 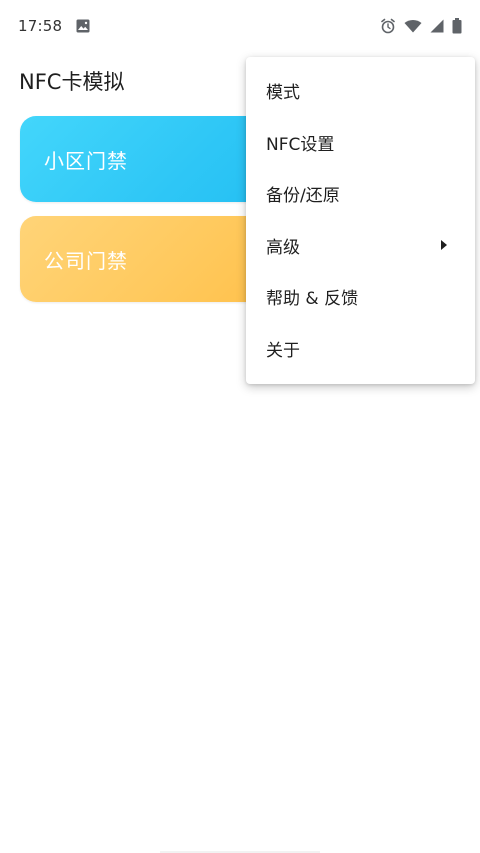 I want to click on menu-item-about: 关于, so click(x=360, y=349).